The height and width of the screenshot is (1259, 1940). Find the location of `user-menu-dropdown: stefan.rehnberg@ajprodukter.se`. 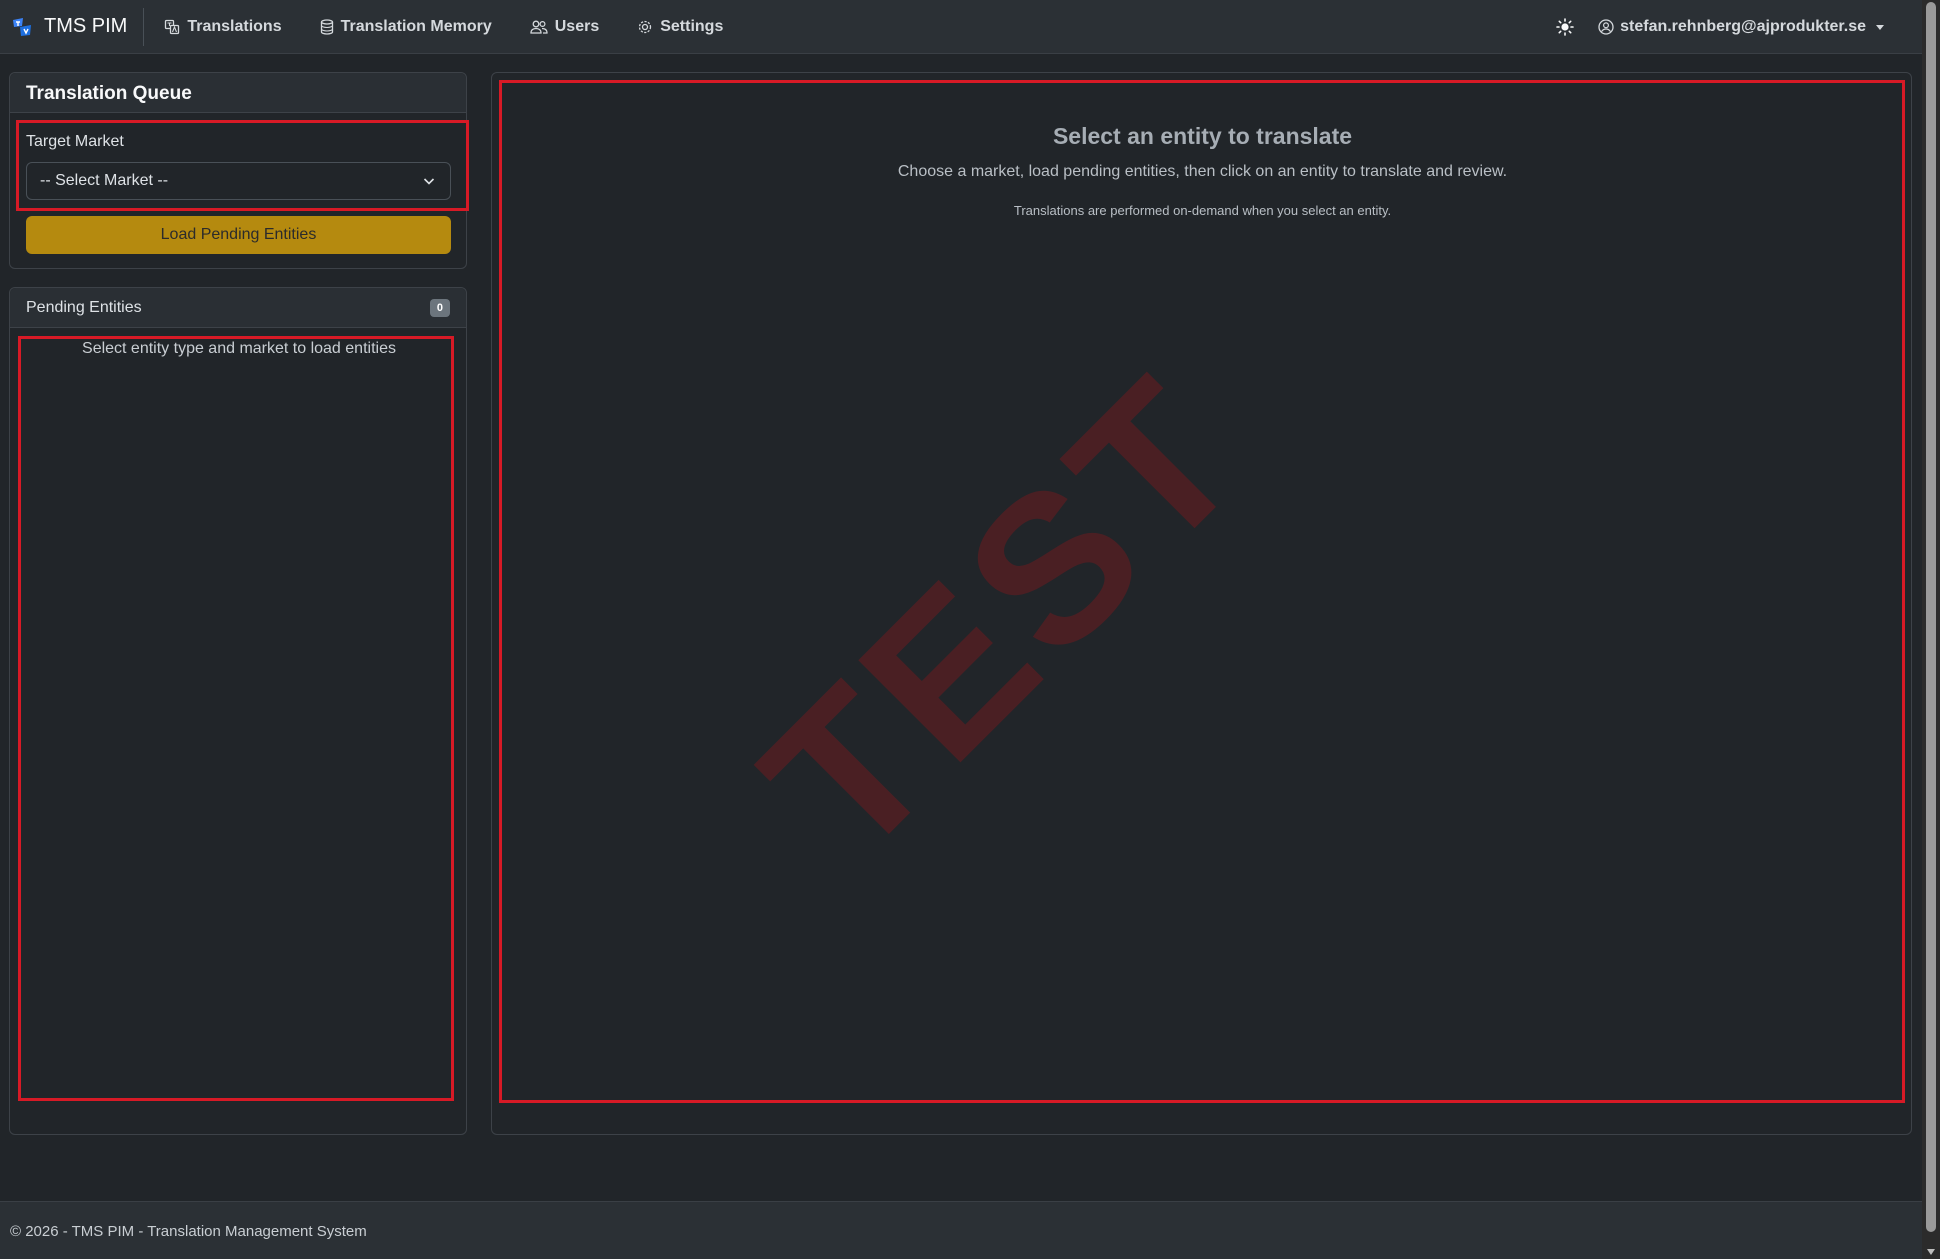

user-menu-dropdown: stefan.rehnberg@ajprodukter.se is located at coordinates (1741, 27).